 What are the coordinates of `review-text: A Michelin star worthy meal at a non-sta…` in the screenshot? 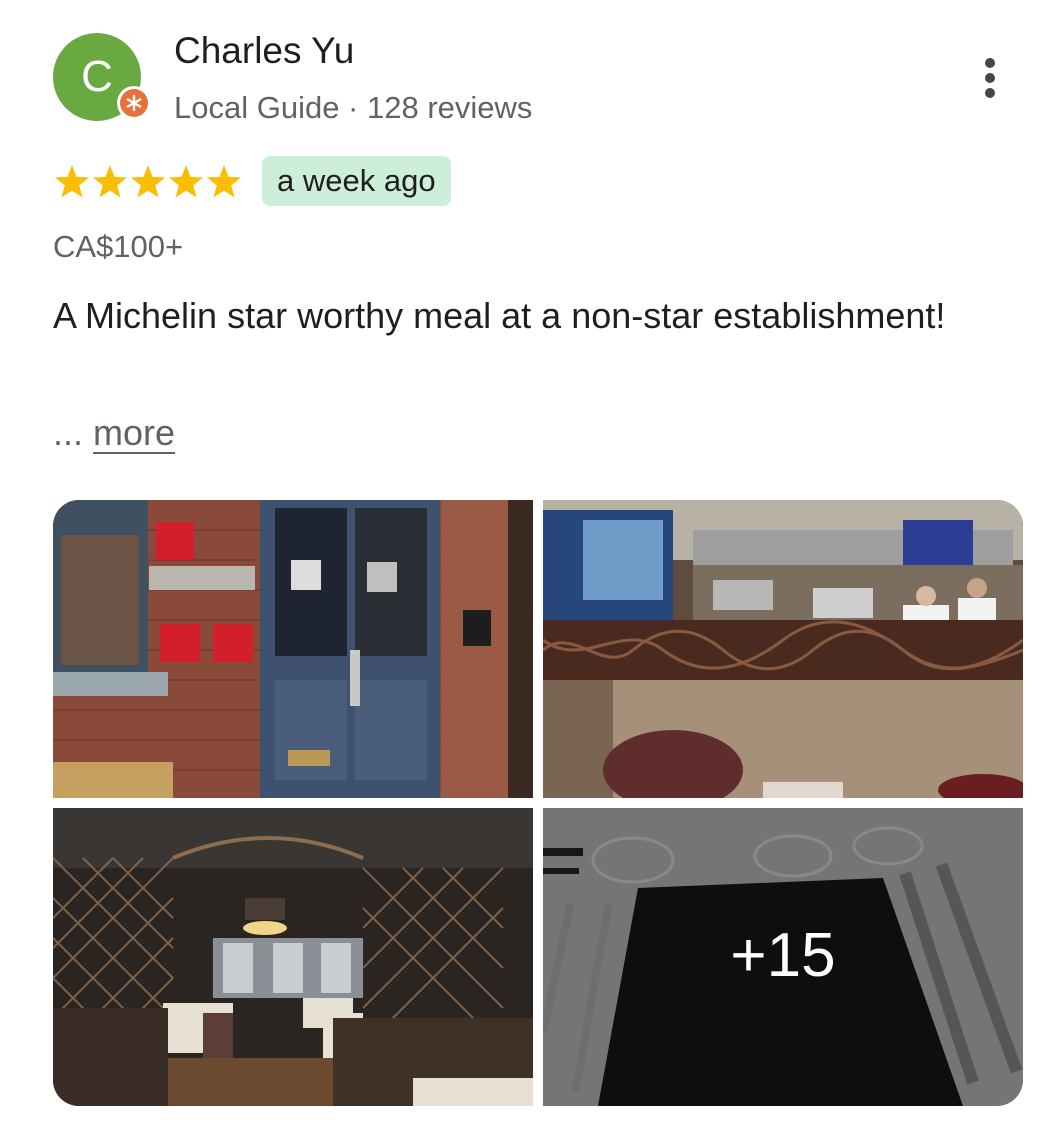 It's located at (499, 315).